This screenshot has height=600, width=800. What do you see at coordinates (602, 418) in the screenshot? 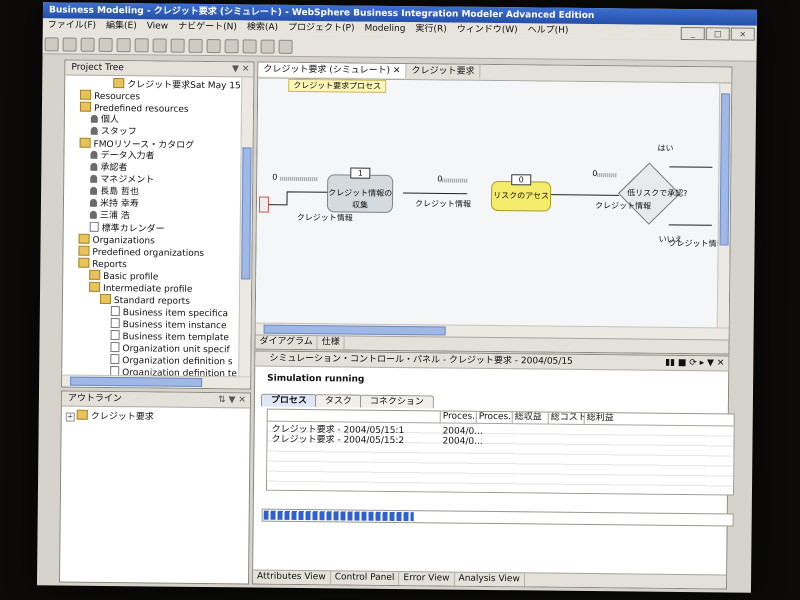
I see `column-header: 総利益` at bounding box center [602, 418].